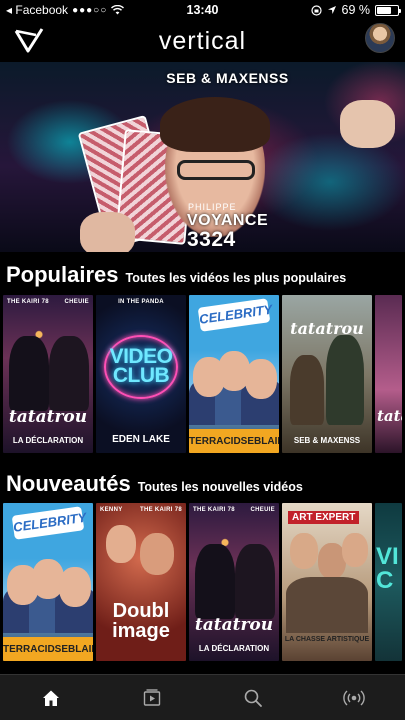  What do you see at coordinates (327, 440) in the screenshot?
I see `thumbnail-subtitle: SEB & MAXENSS` at bounding box center [327, 440].